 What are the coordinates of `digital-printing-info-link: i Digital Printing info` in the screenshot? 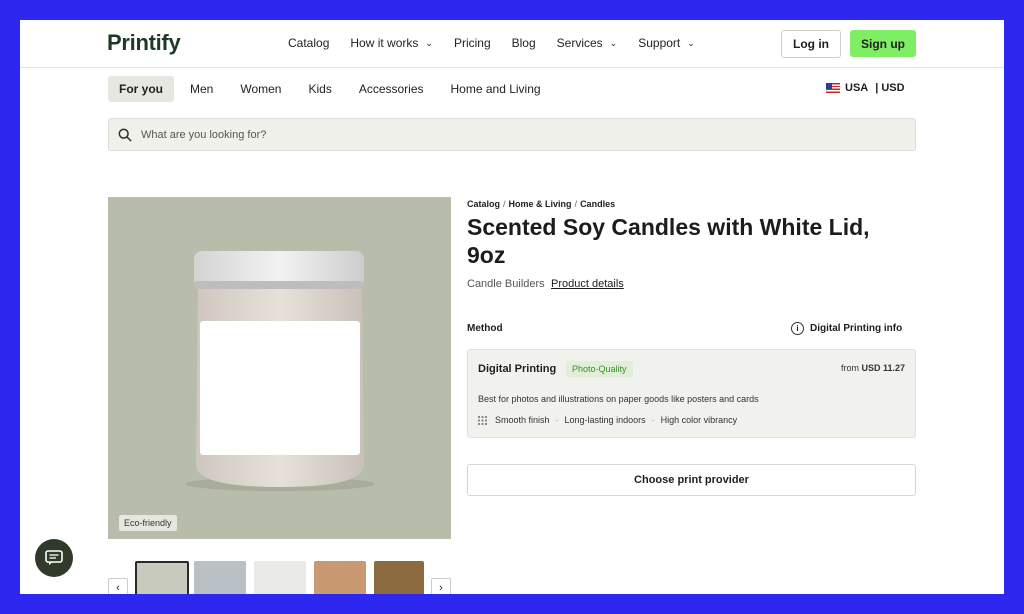 It's located at (846, 328).